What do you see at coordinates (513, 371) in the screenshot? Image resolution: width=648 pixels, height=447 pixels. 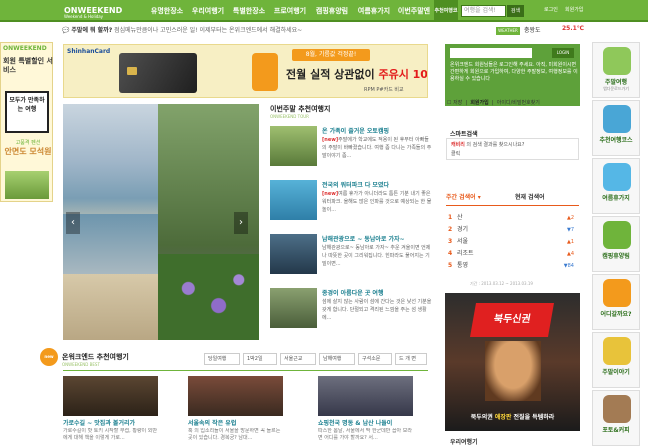 I see `poster-figure` at bounding box center [513, 371].